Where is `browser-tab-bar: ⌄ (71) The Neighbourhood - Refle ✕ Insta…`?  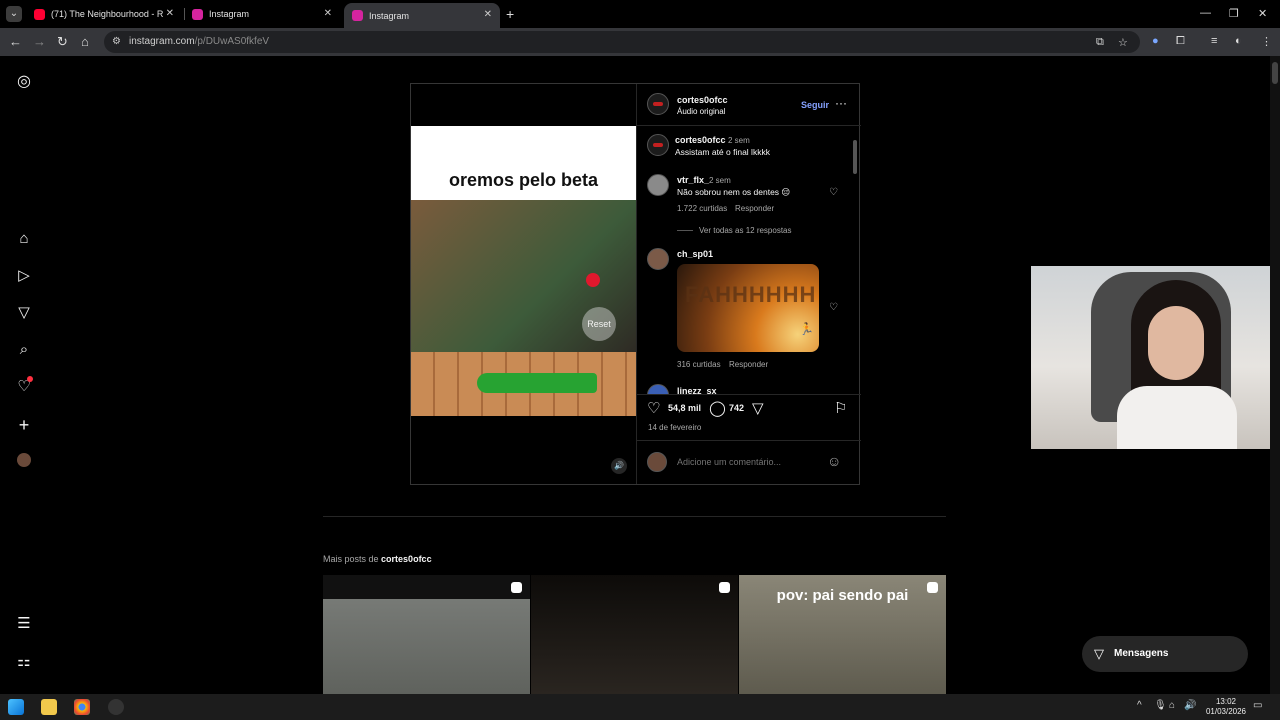
browser-tab-bar: ⌄ (71) The Neighbourhood - Refle ✕ Insta… is located at coordinates (640, 14).